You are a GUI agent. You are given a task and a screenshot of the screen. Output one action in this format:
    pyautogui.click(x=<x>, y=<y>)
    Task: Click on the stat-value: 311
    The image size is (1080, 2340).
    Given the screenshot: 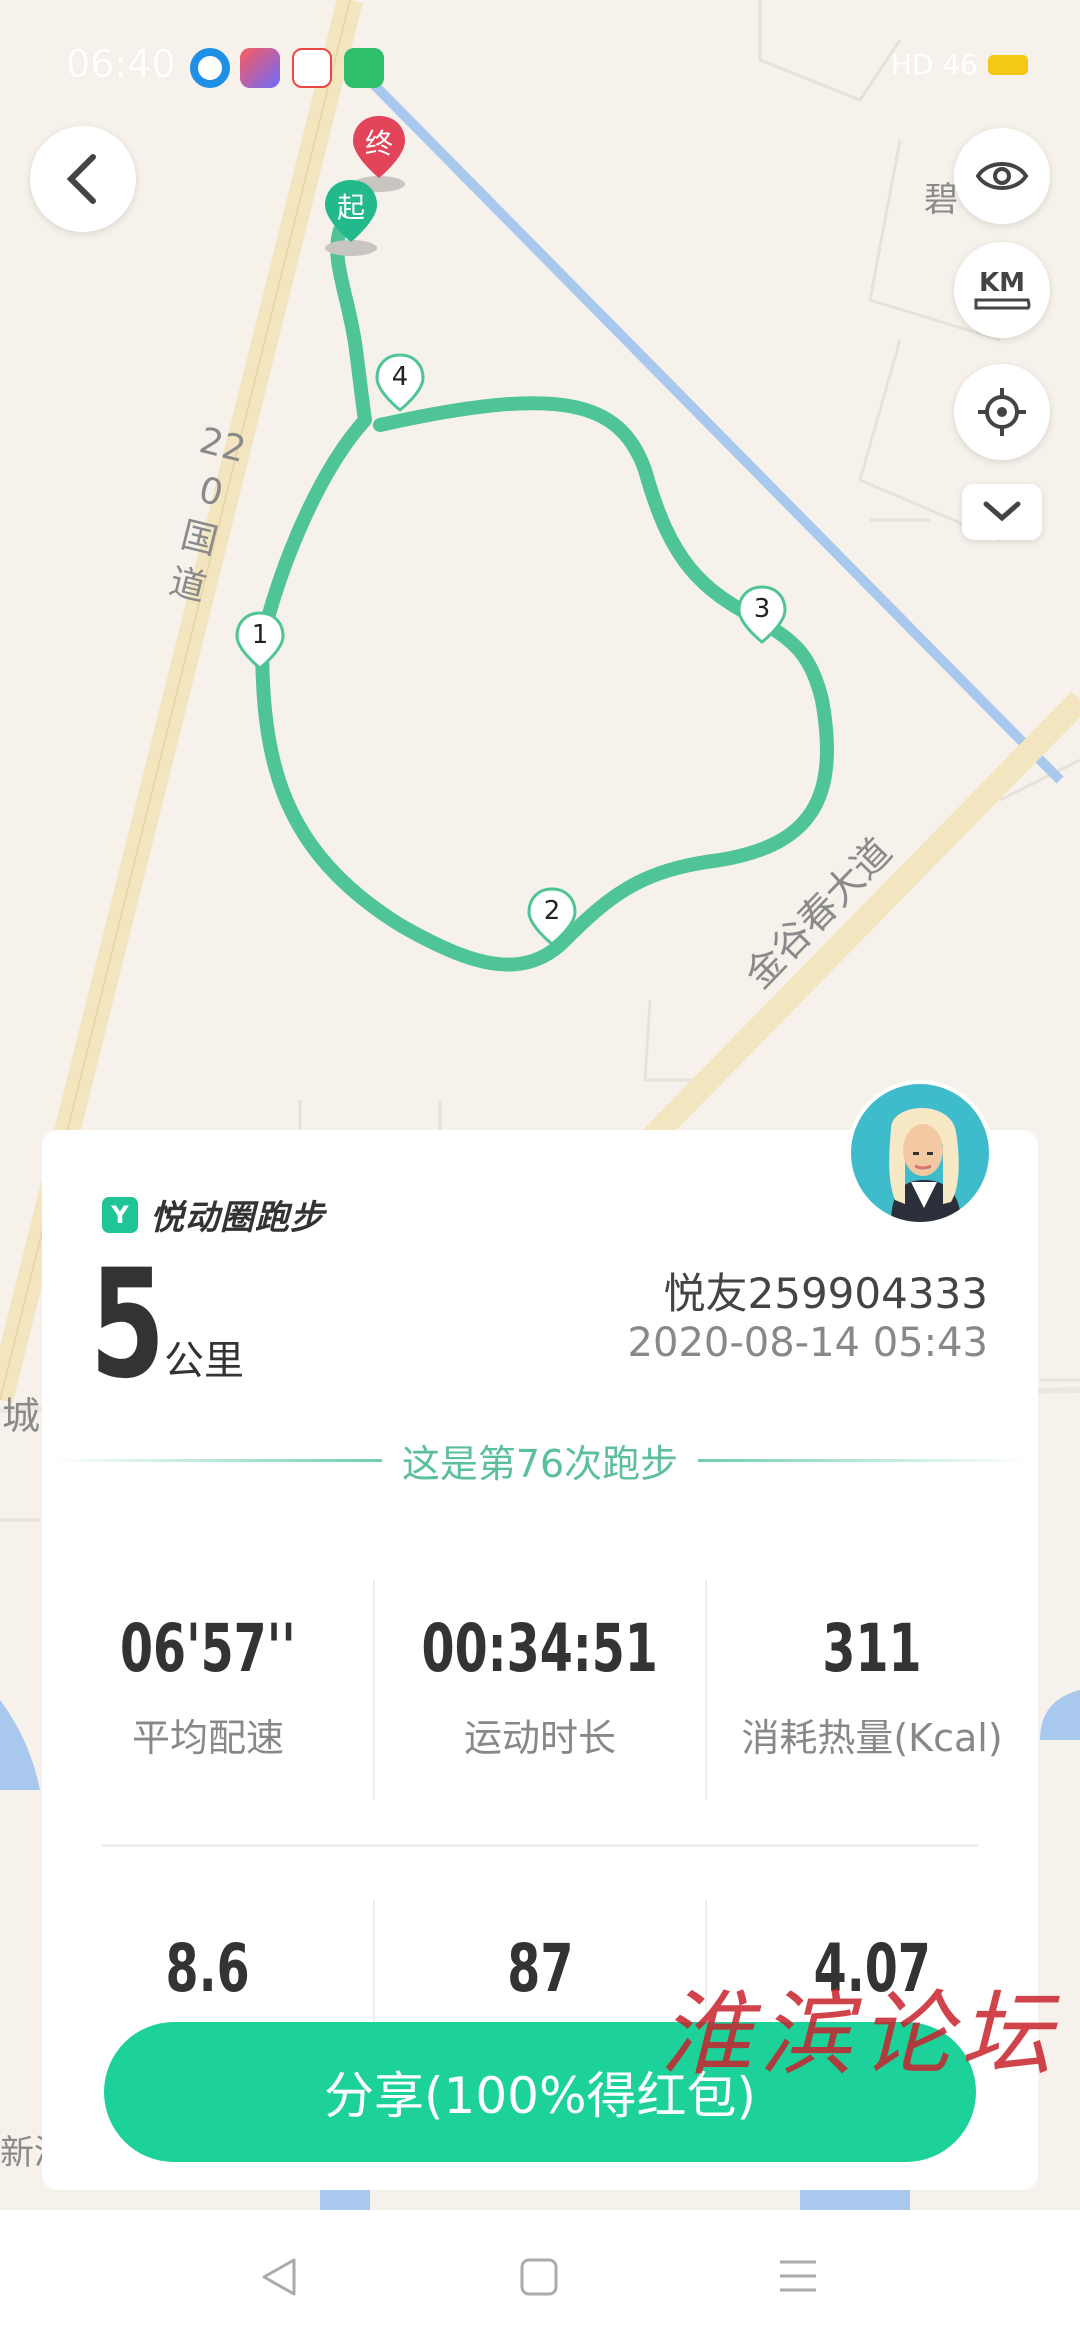 What is the action you would take?
    pyautogui.click(x=872, y=1648)
    